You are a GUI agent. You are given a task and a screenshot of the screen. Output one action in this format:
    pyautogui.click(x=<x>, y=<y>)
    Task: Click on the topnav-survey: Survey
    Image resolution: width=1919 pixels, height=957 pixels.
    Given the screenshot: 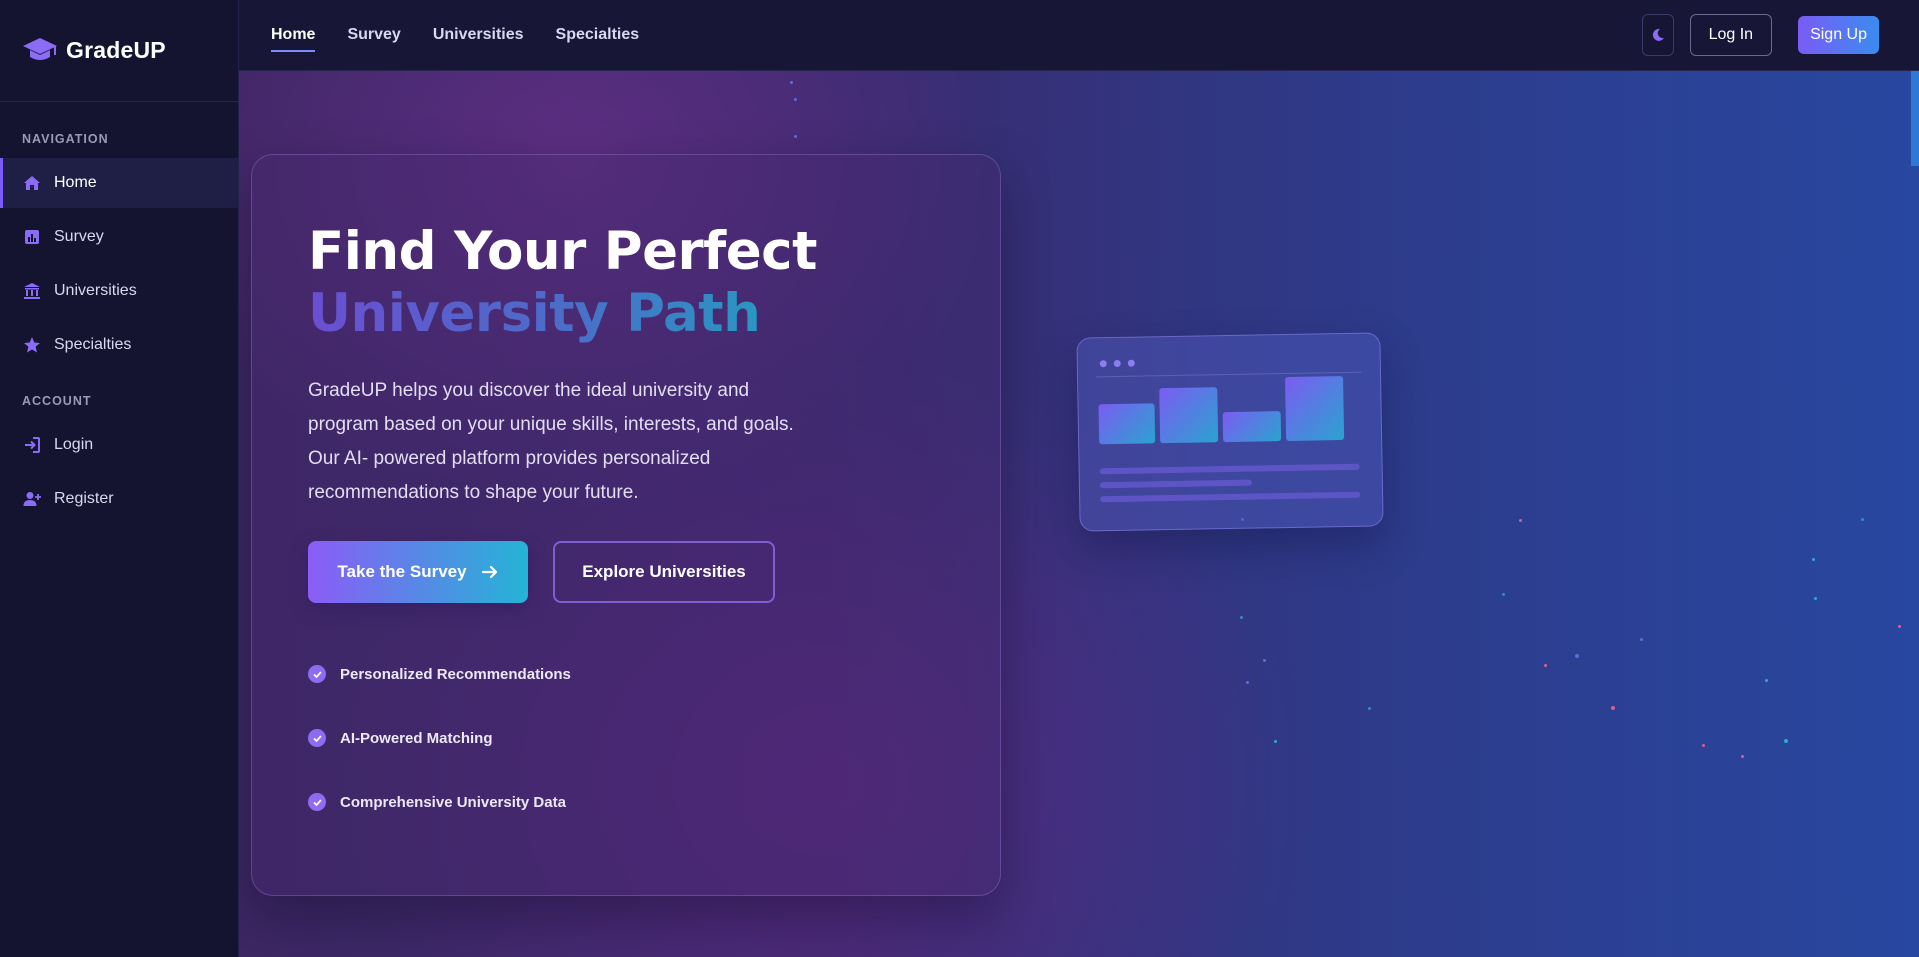 What is the action you would take?
    pyautogui.click(x=373, y=35)
    